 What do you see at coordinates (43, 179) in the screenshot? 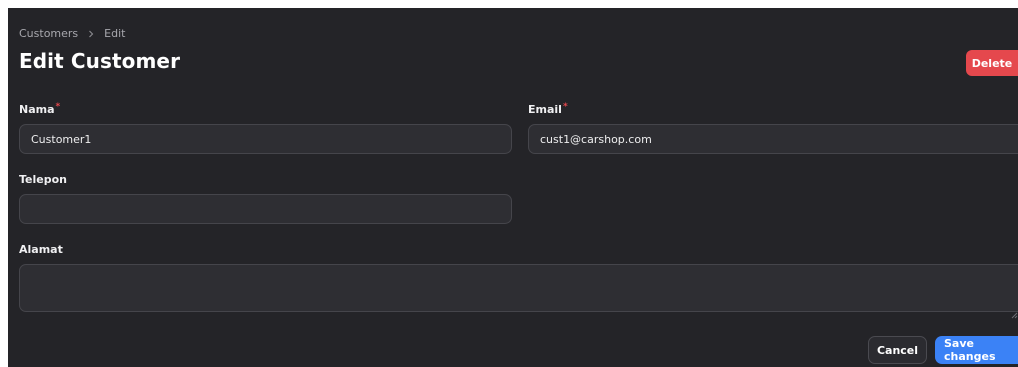
I see `telepon-label: Telepon` at bounding box center [43, 179].